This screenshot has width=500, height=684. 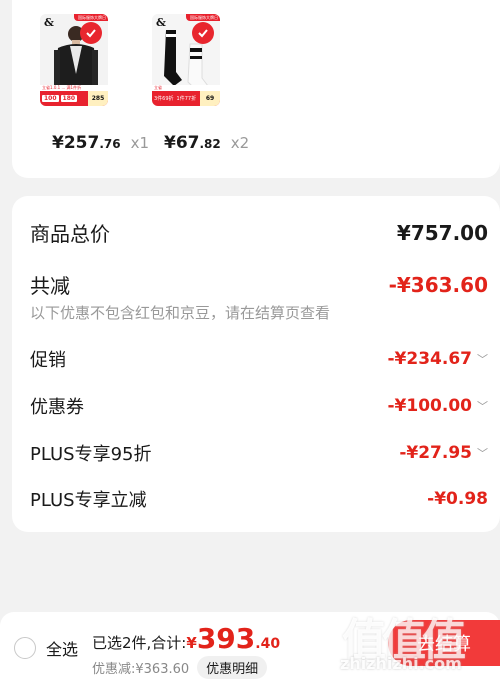 What do you see at coordinates (438, 406) in the screenshot?
I see `discount-item-value: -¥100.00 ﹀` at bounding box center [438, 406].